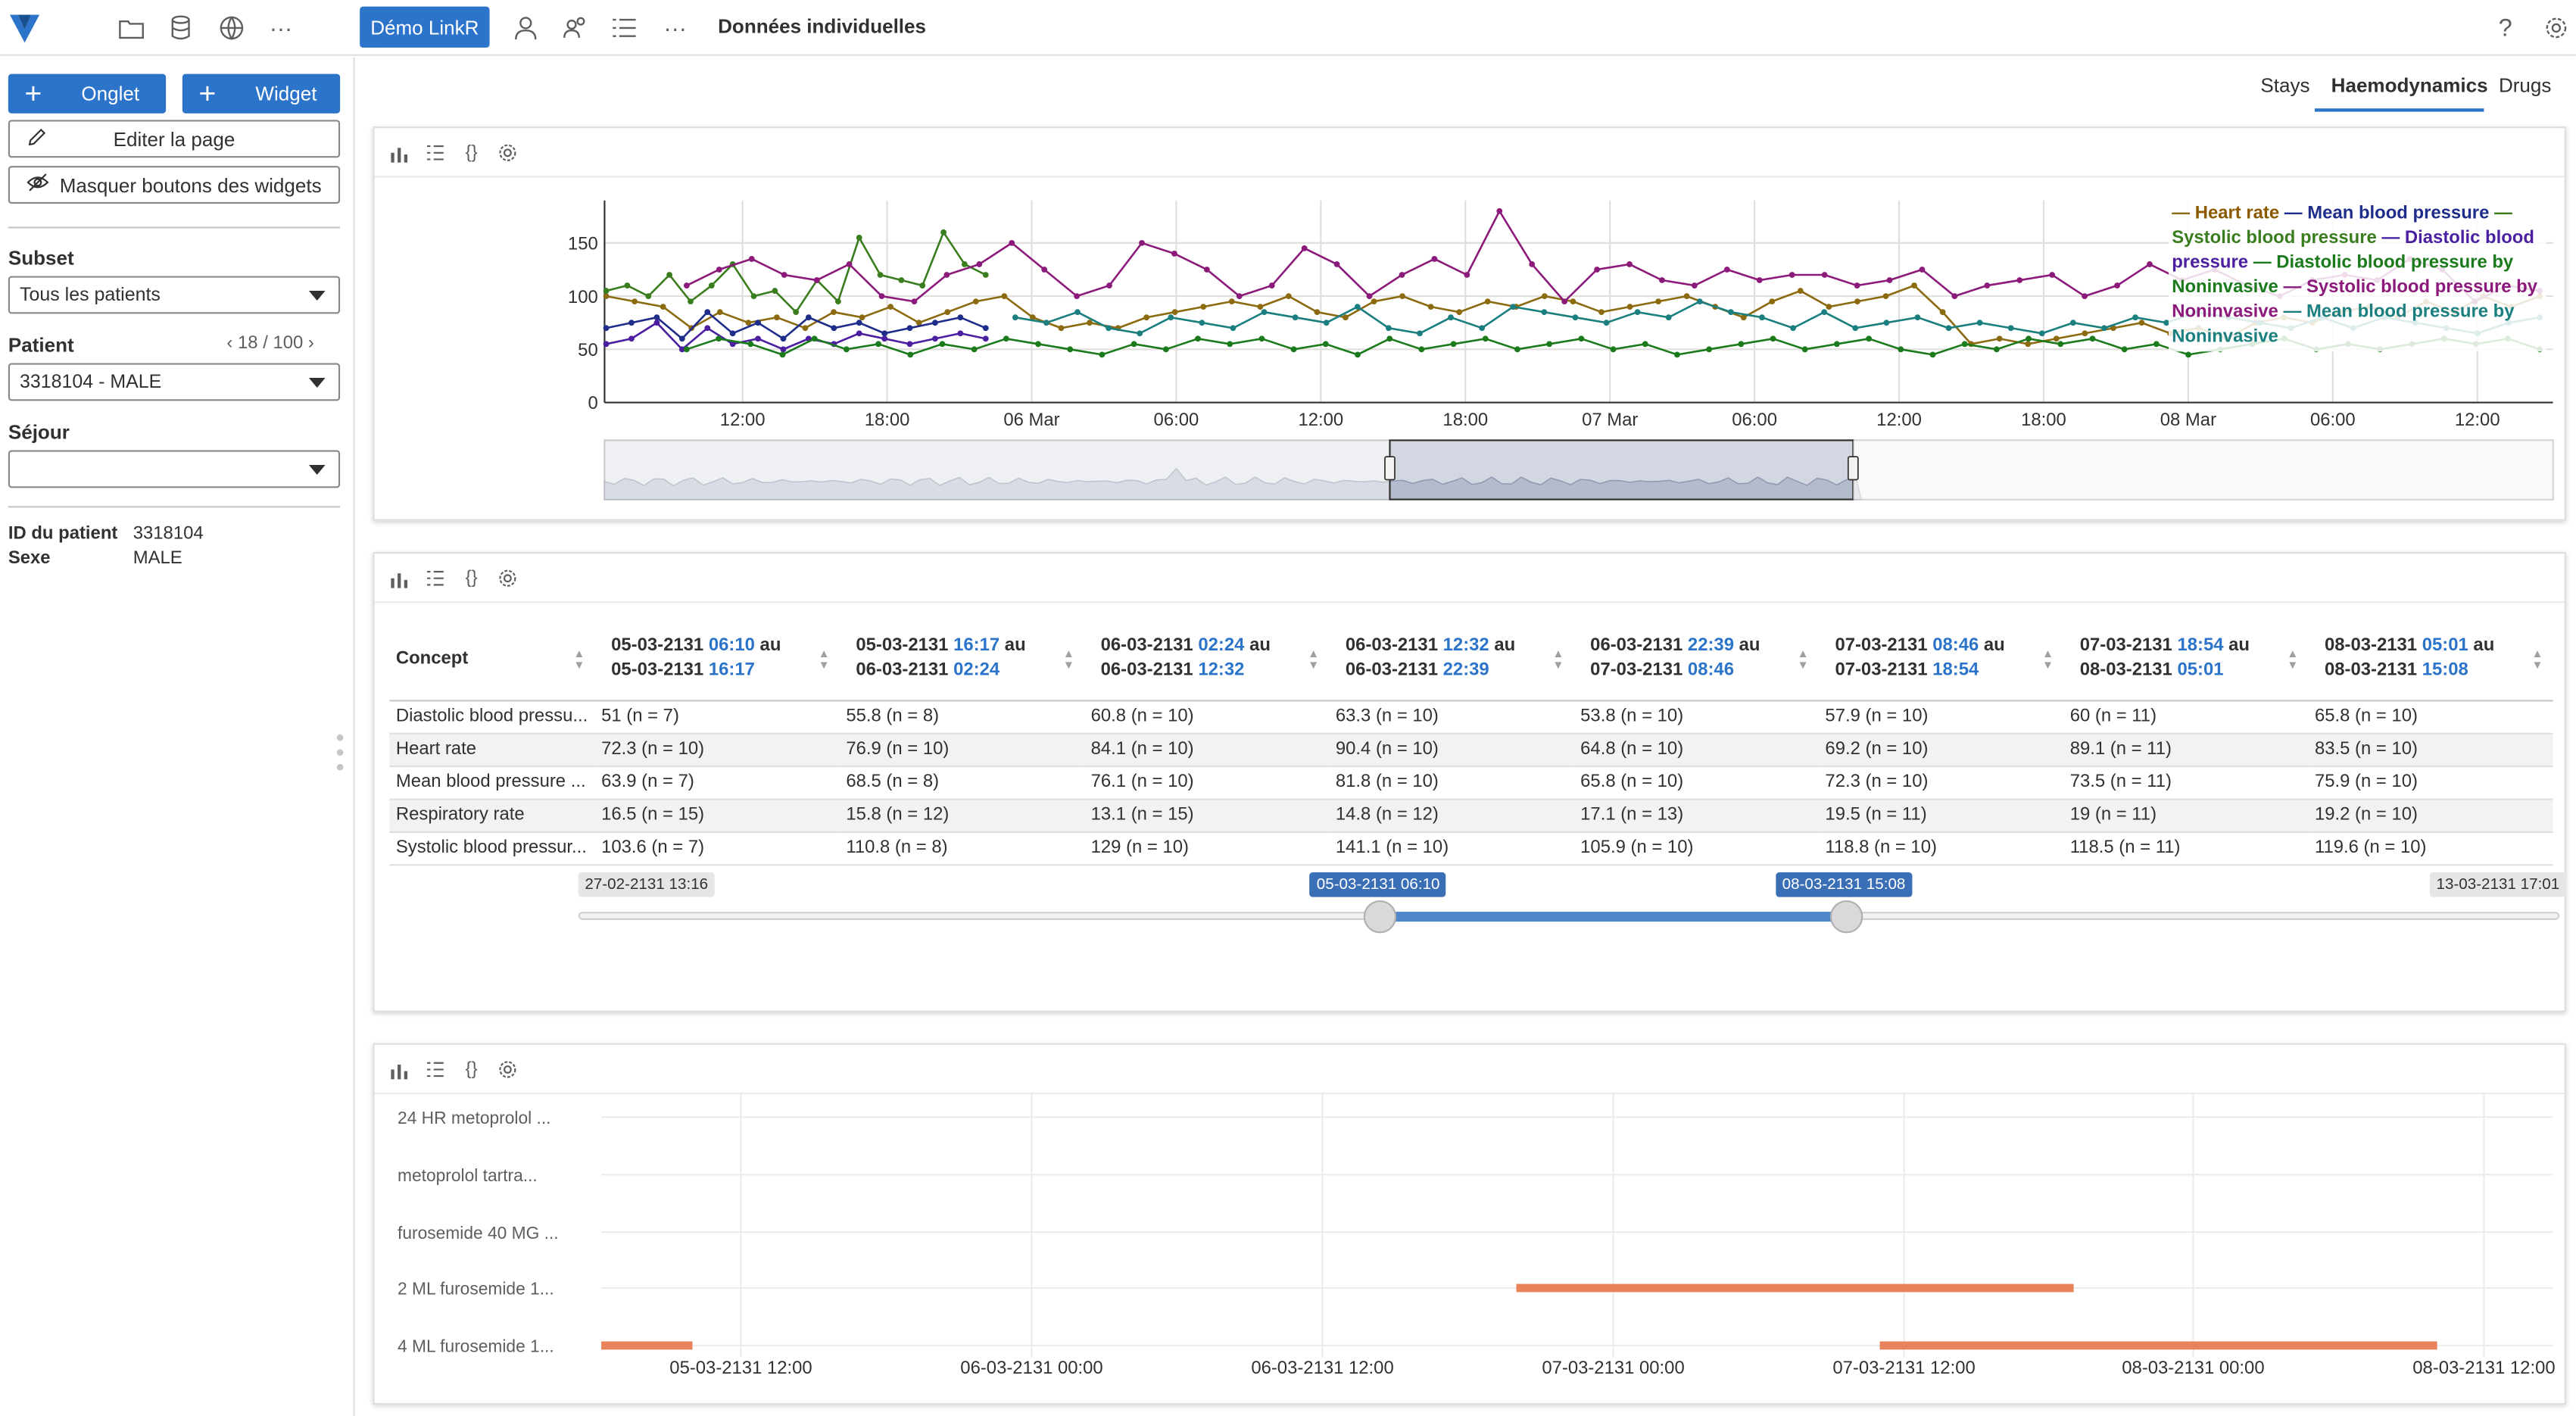  What do you see at coordinates (1207, 815) in the screenshot?
I see `value-cell: 13.1 (n = 15)` at bounding box center [1207, 815].